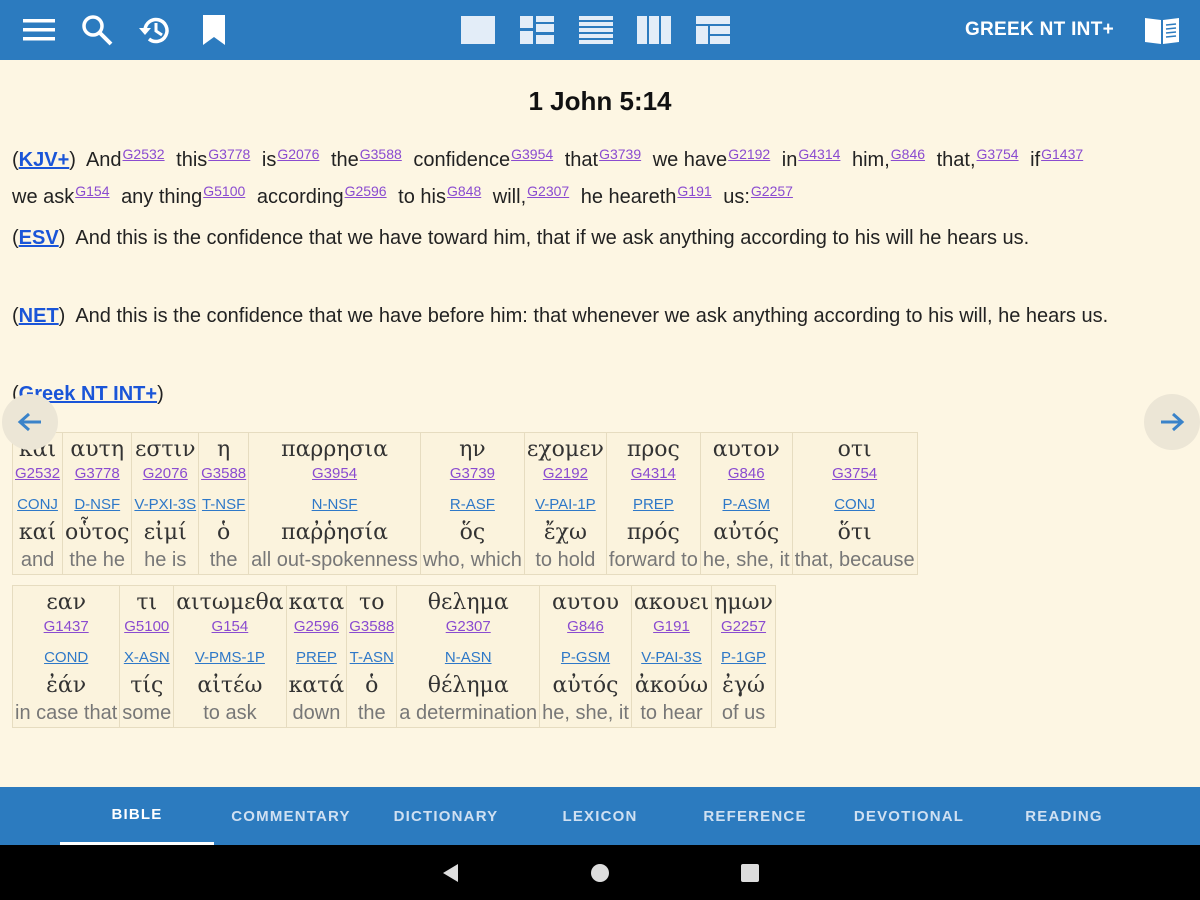 Image resolution: width=1200 pixels, height=900 pixels. I want to click on grid-pane-icon, so click(713, 30).